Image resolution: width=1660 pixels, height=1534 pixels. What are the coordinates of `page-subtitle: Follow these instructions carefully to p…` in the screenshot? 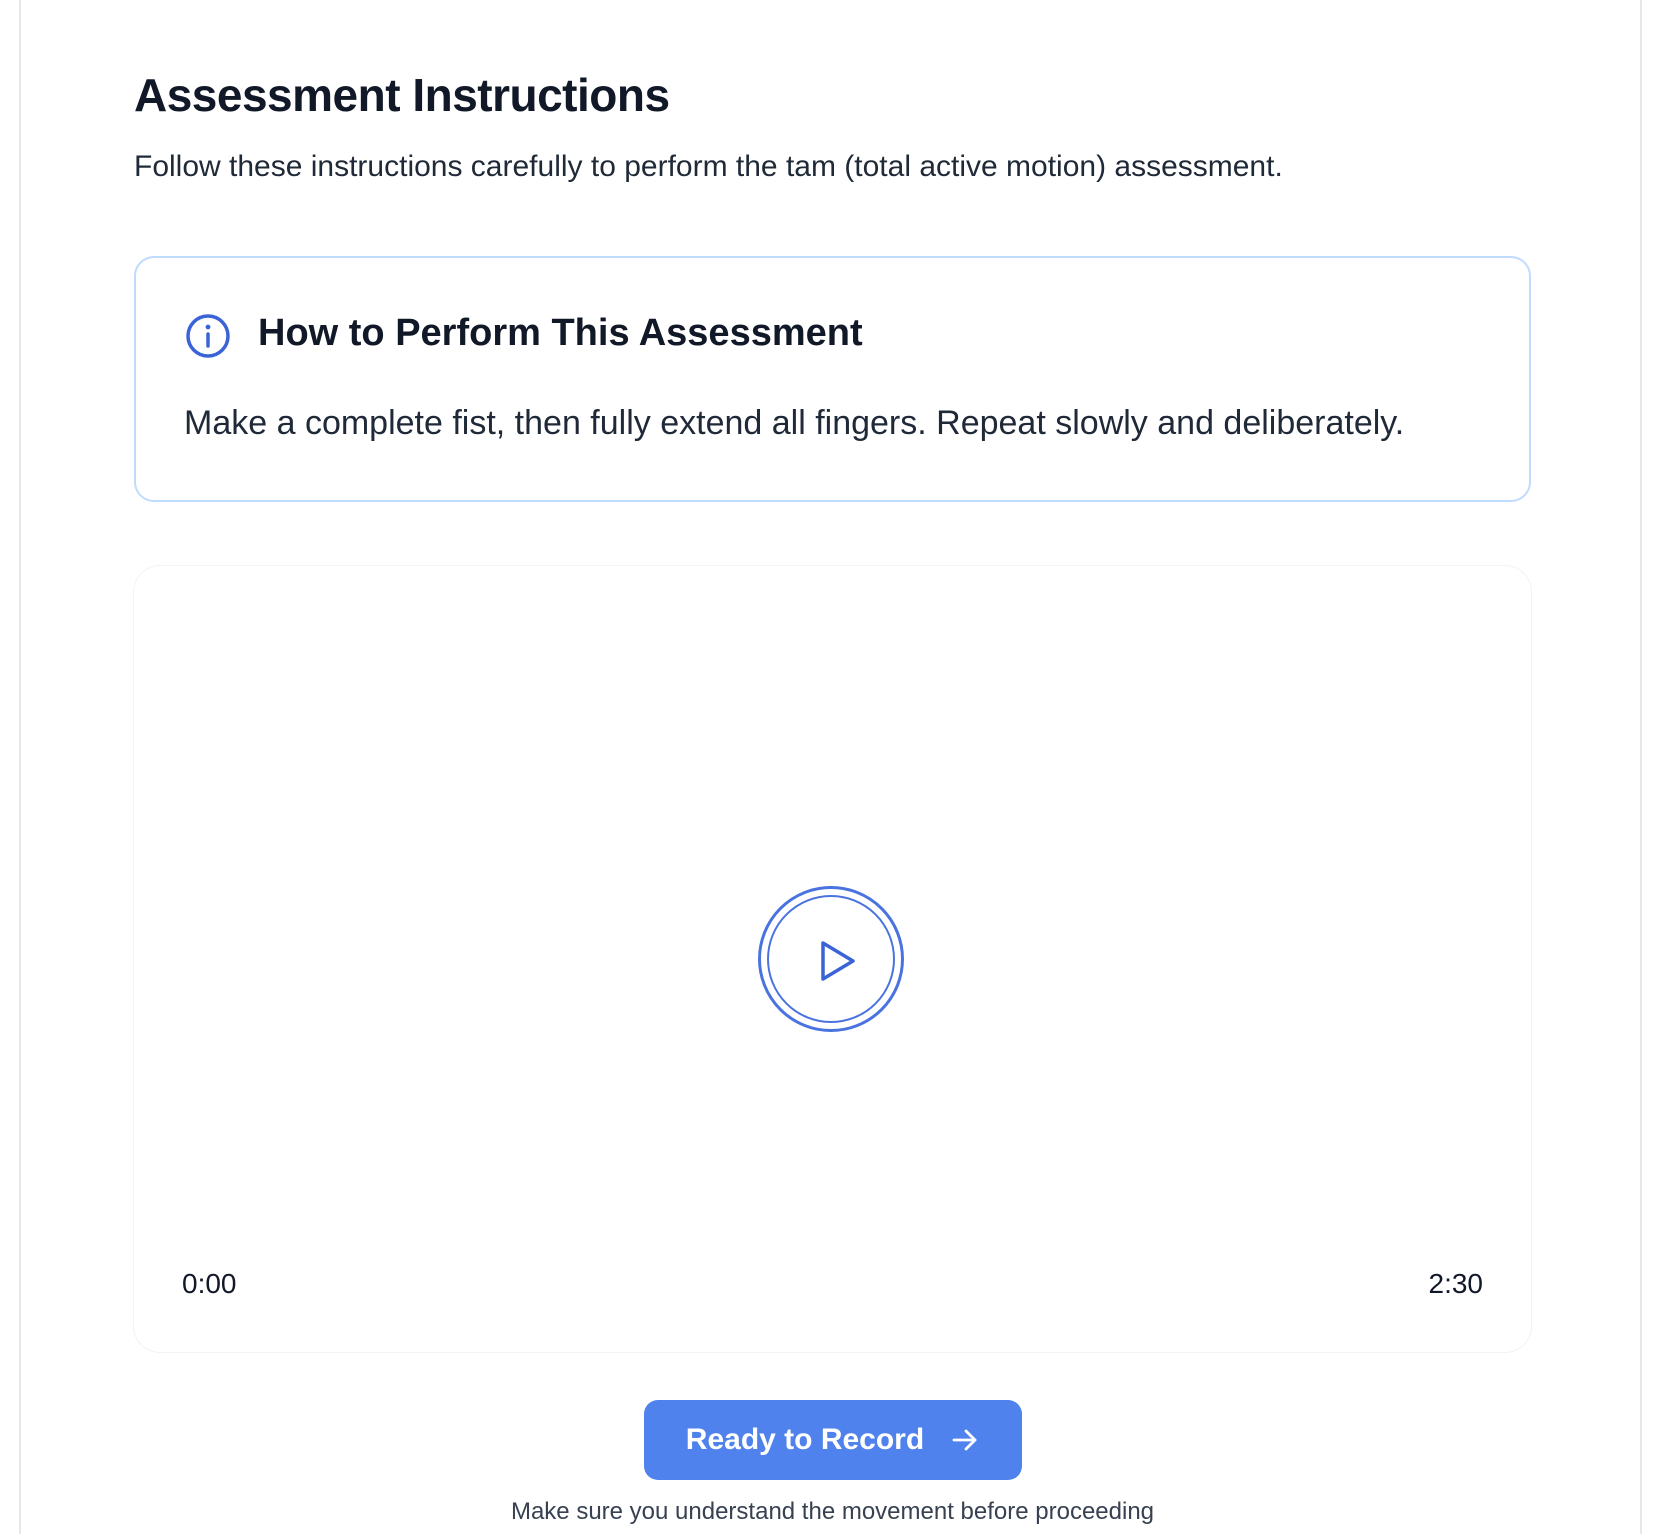 It's located at (708, 166).